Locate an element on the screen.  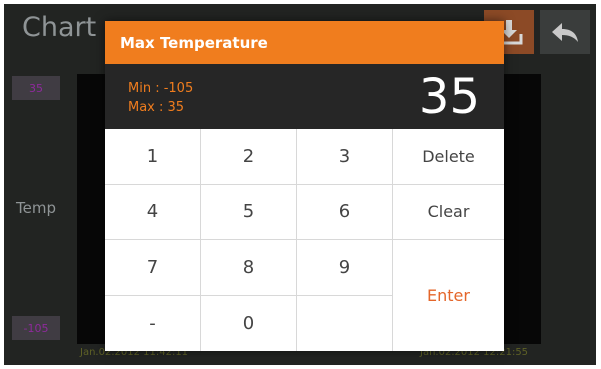
key-8: 8 is located at coordinates (249, 268).